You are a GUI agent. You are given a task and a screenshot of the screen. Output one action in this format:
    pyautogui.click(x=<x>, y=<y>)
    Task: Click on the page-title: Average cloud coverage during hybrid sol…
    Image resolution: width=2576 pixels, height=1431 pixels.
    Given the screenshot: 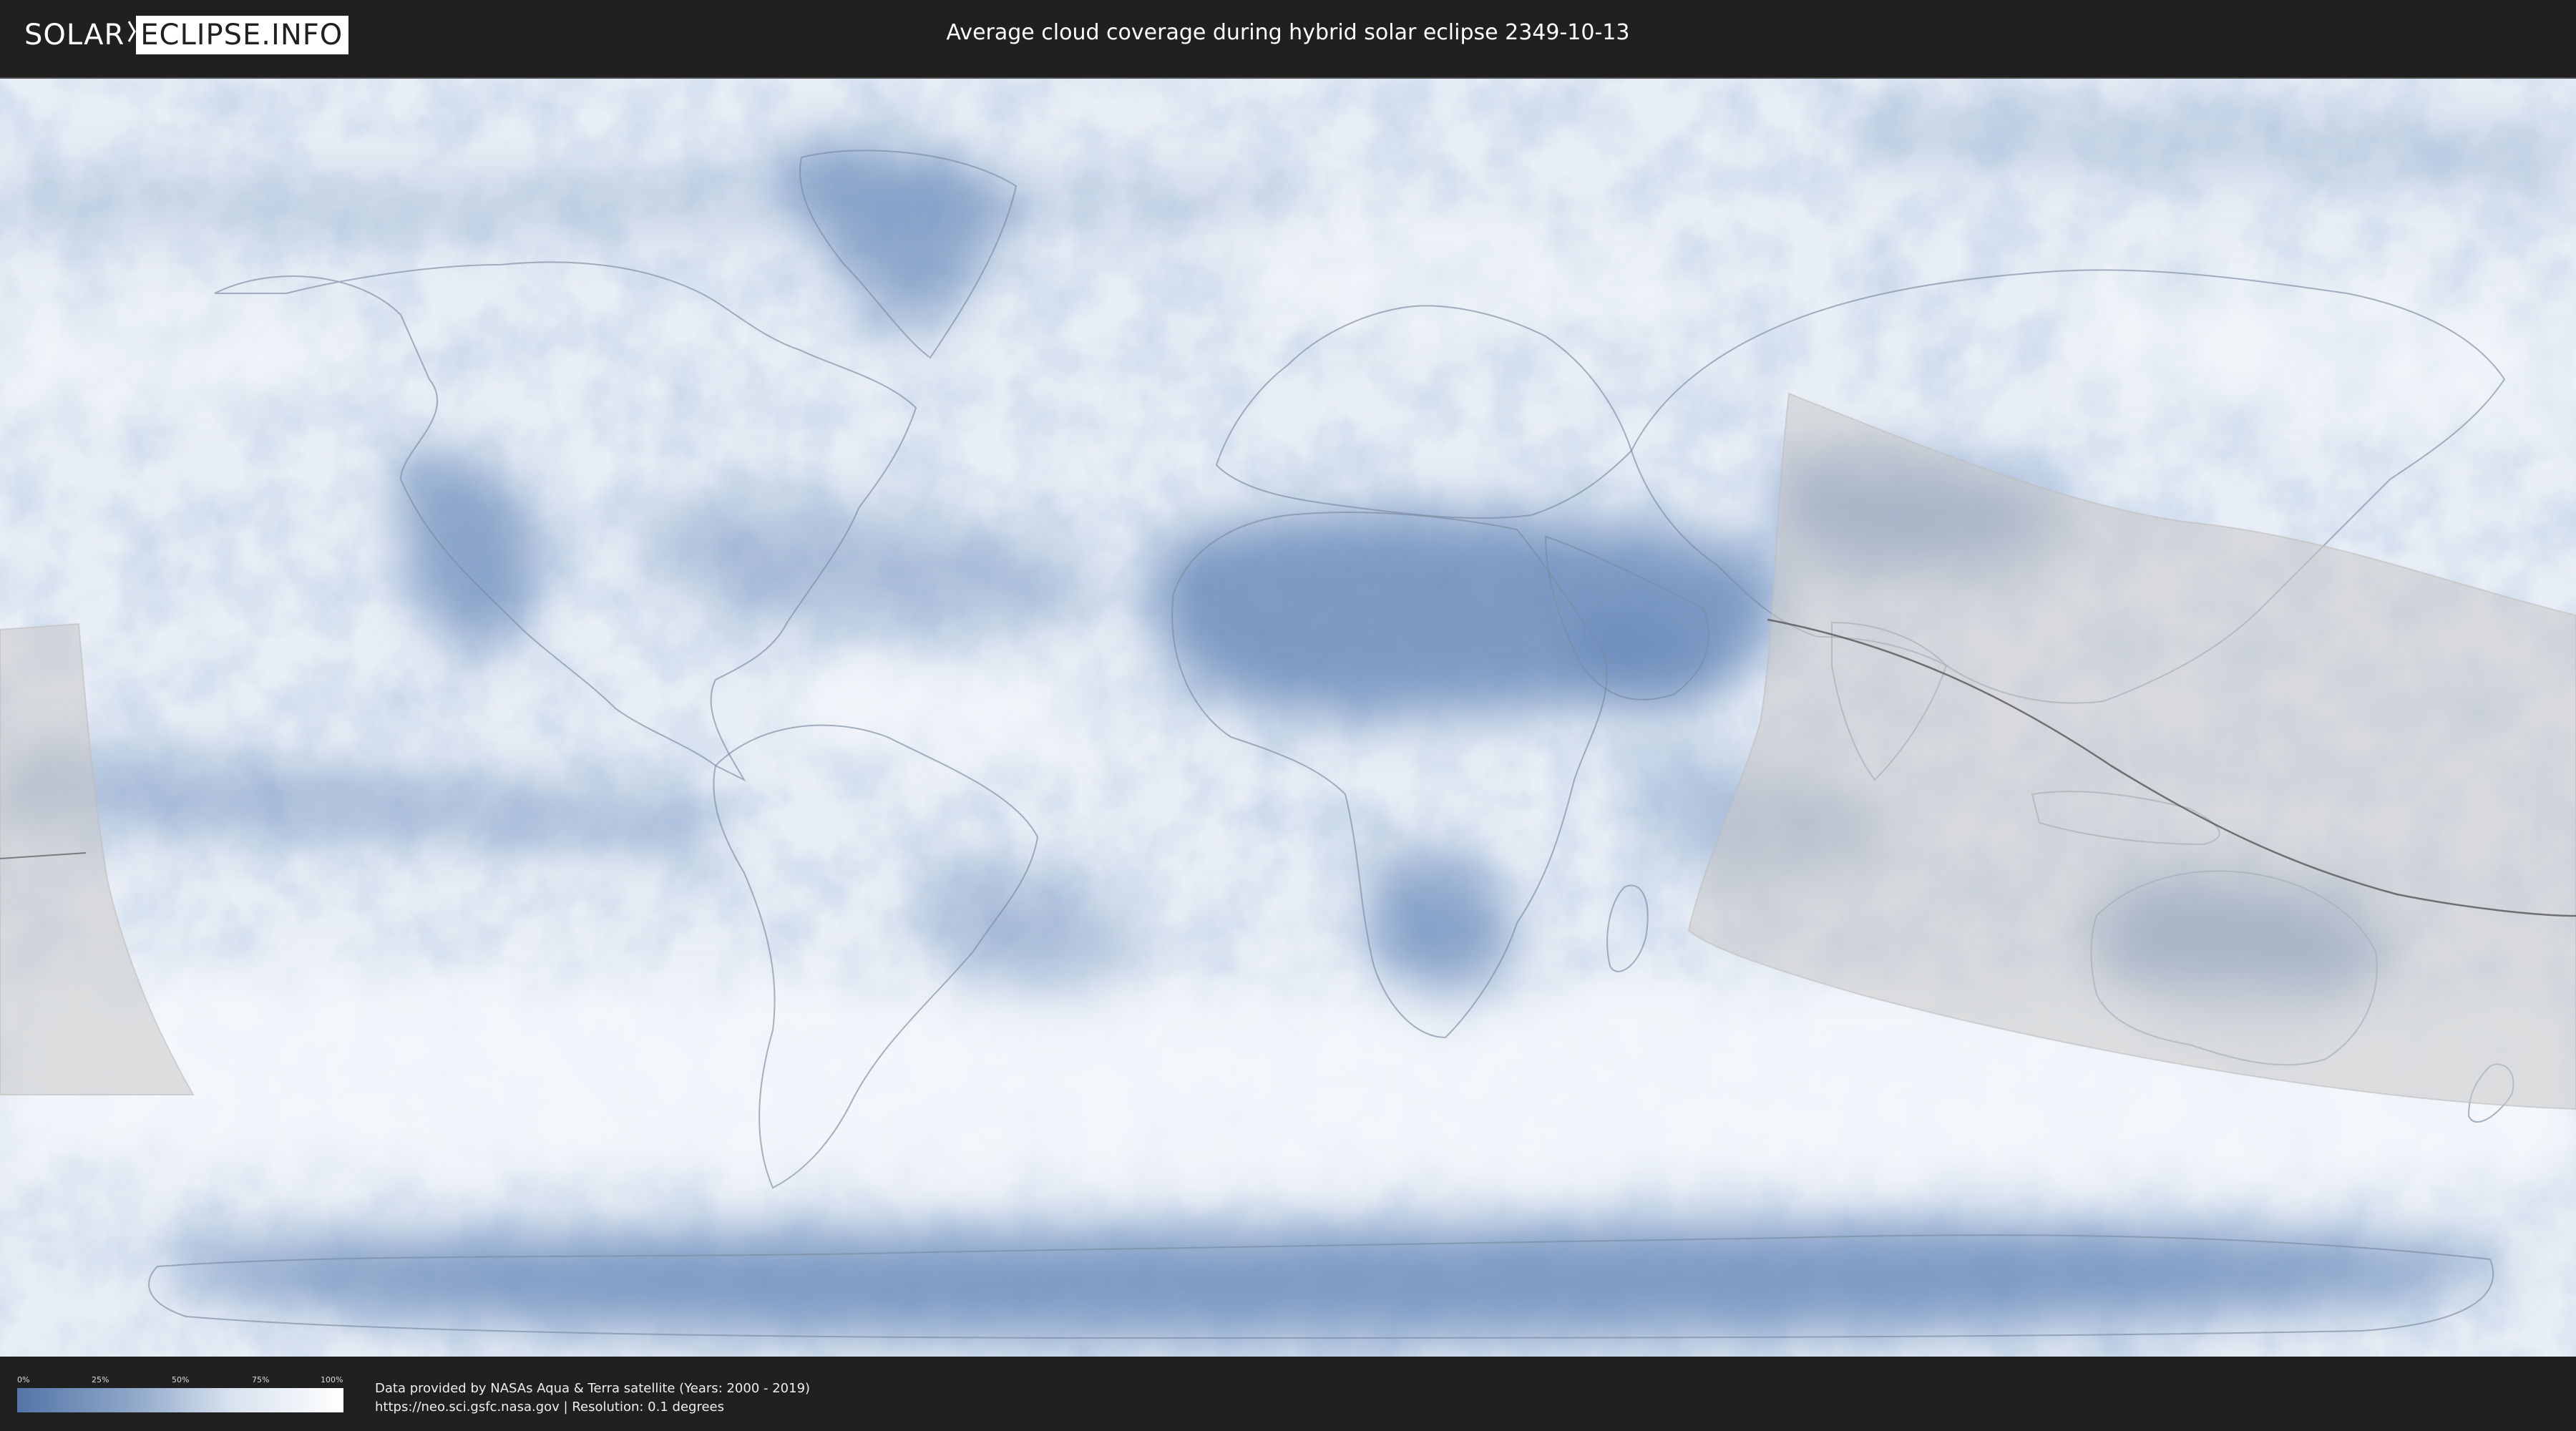 What is the action you would take?
    pyautogui.click(x=1288, y=32)
    